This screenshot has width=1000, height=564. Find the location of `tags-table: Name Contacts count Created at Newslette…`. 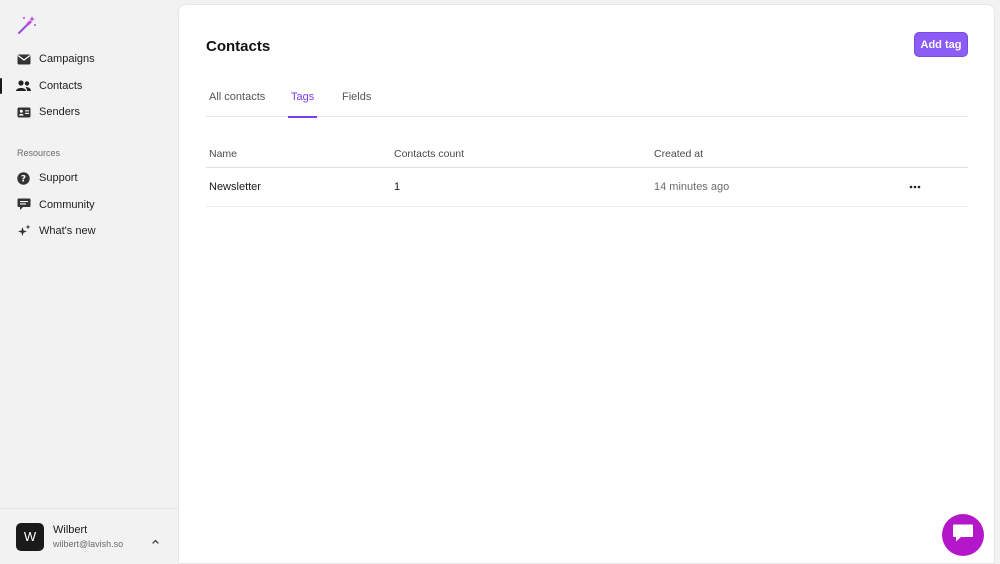

tags-table: Name Contacts count Created at Newslette… is located at coordinates (587, 174).